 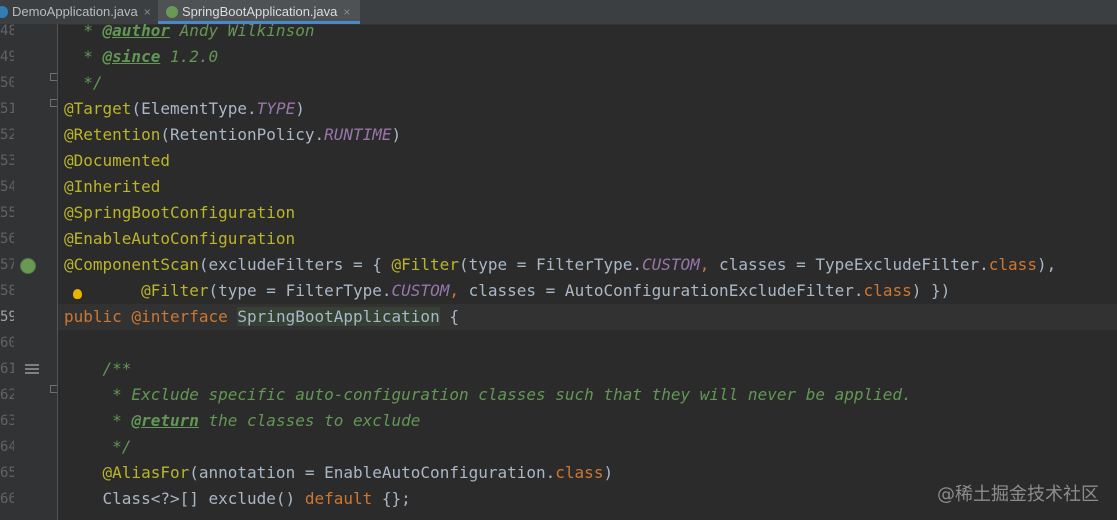 I want to click on javadoc-icon, so click(x=32, y=370).